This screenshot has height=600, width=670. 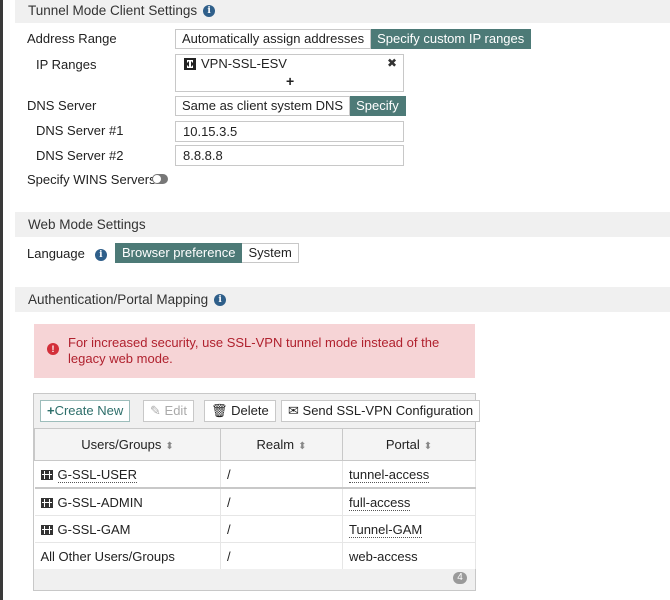 I want to click on language-toggle: Browser preference System, so click(x=207, y=253).